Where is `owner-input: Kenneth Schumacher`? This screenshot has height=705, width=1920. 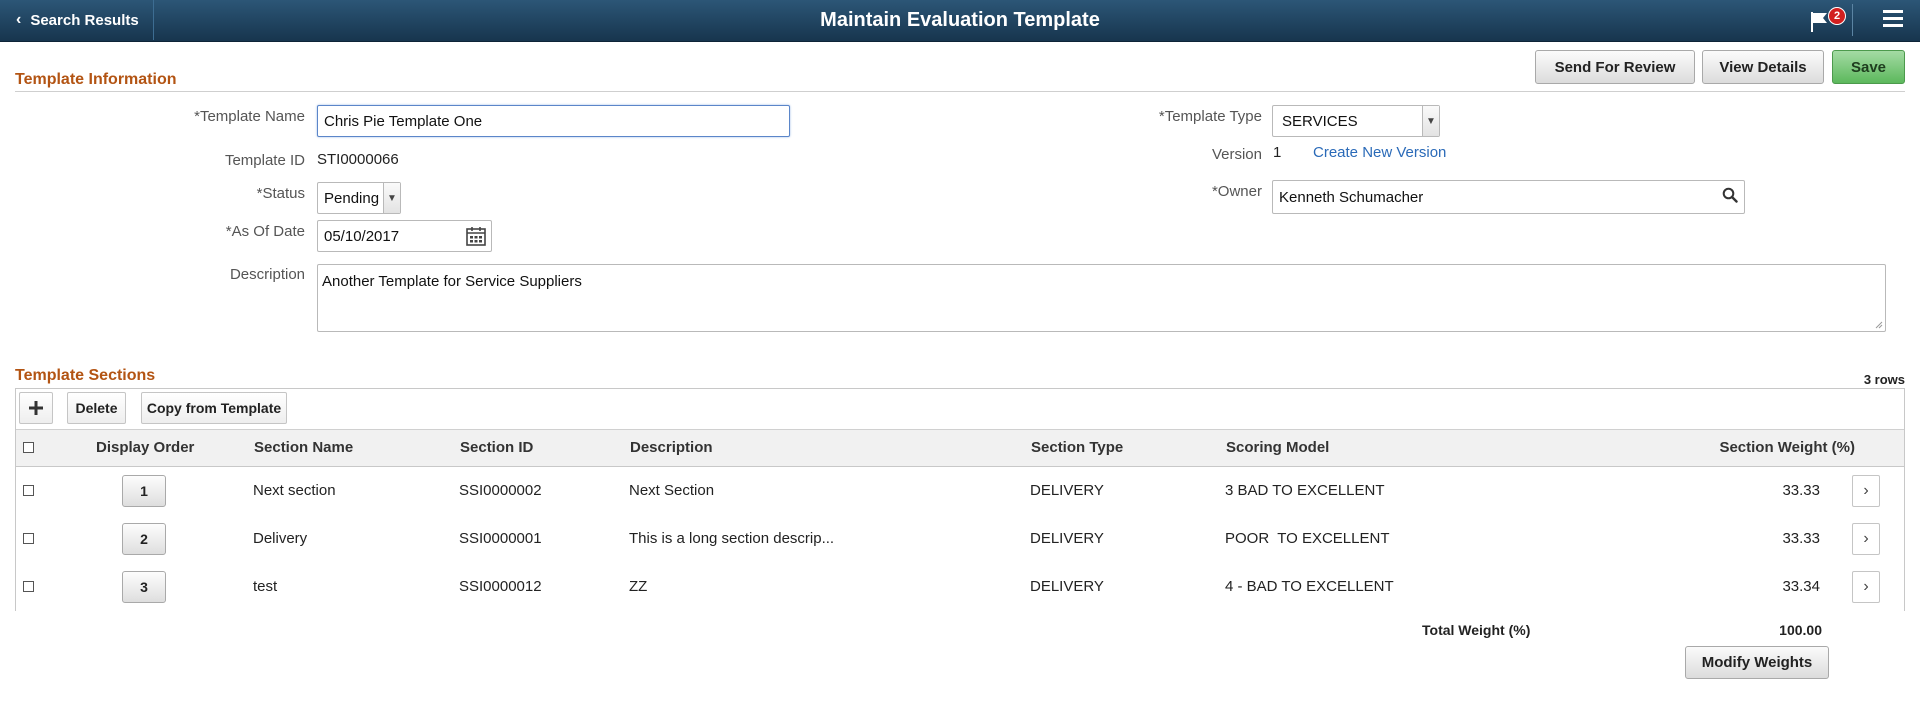 owner-input: Kenneth Schumacher is located at coordinates (1508, 197).